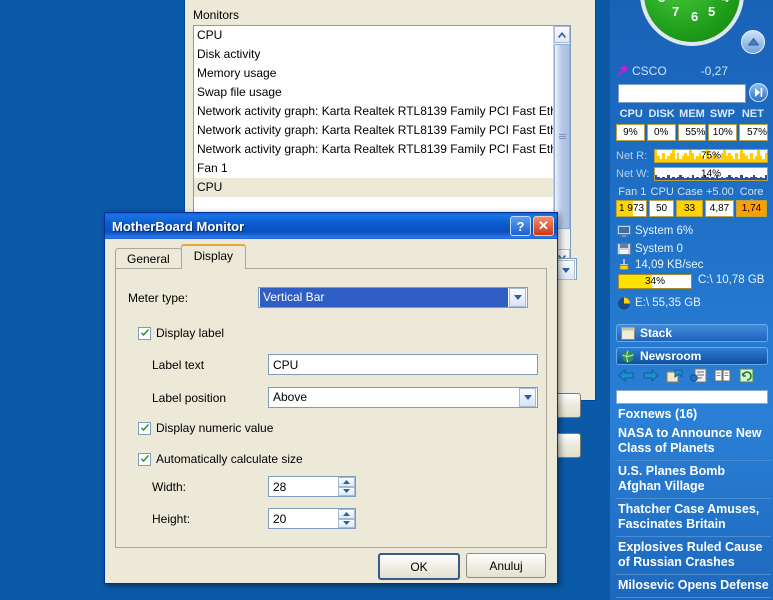 Image resolution: width=773 pixels, height=600 pixels. Describe the element at coordinates (331, 226) in the screenshot. I see `dialog-titlebar: MotherBoard Monitor ? ✕` at that location.